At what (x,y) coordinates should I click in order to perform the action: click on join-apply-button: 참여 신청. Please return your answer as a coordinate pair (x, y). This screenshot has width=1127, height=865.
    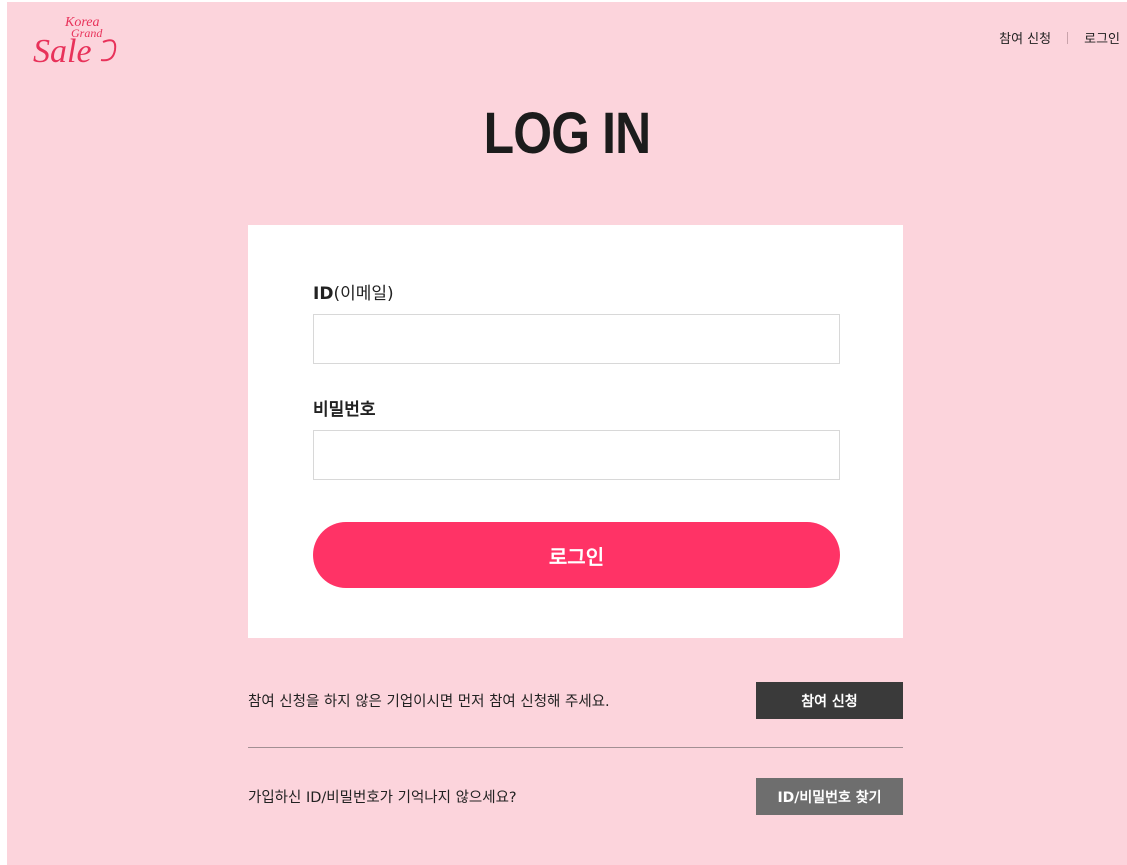
    Looking at the image, I should click on (829, 700).